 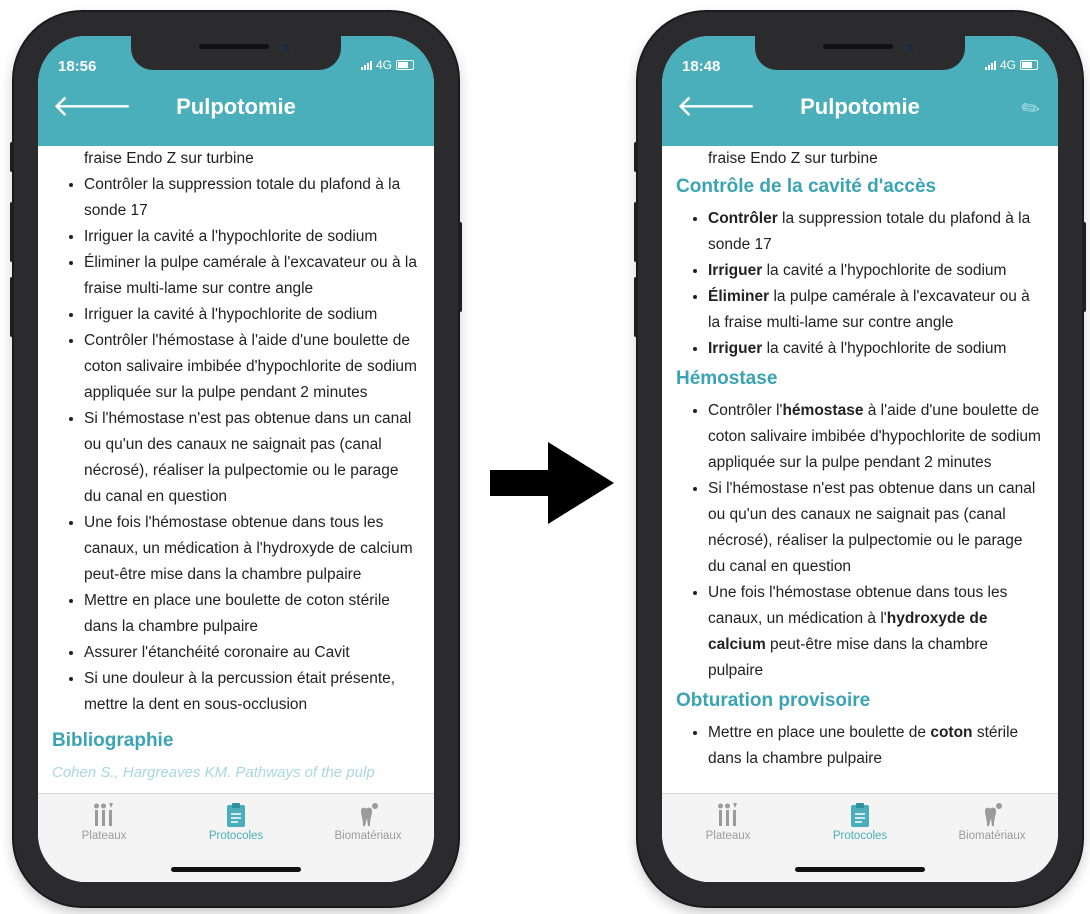 I want to click on header-bar: 18:48 4G 🡐 Pulpotomie ✎, so click(x=860, y=91).